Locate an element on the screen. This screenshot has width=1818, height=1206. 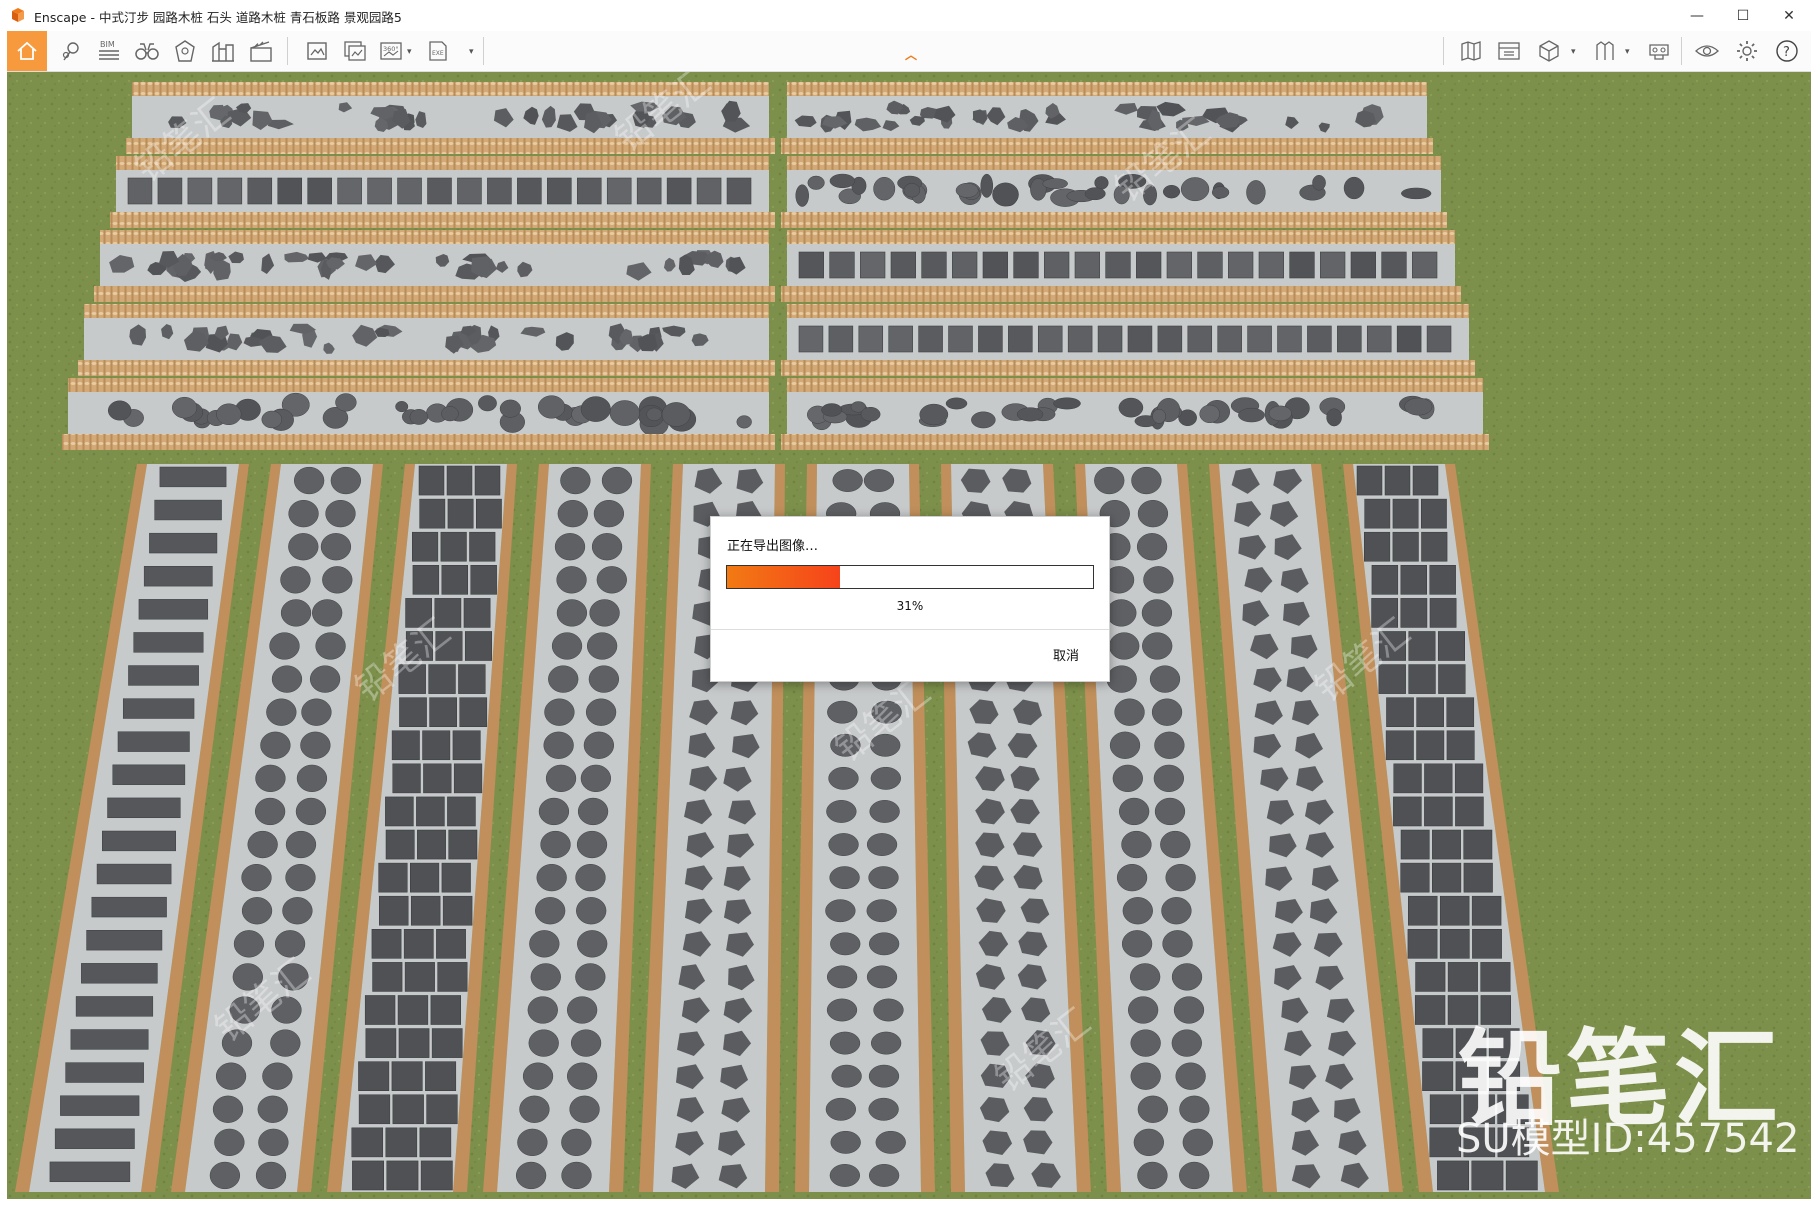
window-frame-right is located at coordinates (1814, 618).